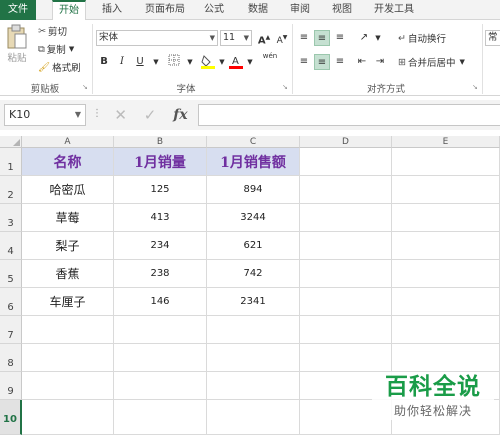 Image resolution: width=500 pixels, height=440 pixels. What do you see at coordinates (253, 246) in the screenshot?
I see `data-cell-amount: 621` at bounding box center [253, 246].